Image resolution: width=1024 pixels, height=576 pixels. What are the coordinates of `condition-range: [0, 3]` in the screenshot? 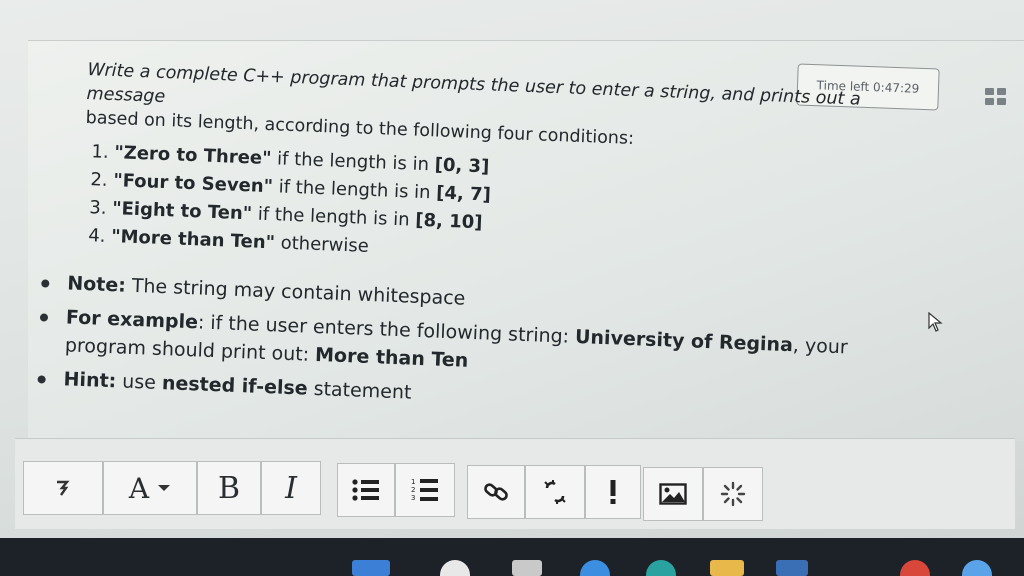 It's located at (462, 166).